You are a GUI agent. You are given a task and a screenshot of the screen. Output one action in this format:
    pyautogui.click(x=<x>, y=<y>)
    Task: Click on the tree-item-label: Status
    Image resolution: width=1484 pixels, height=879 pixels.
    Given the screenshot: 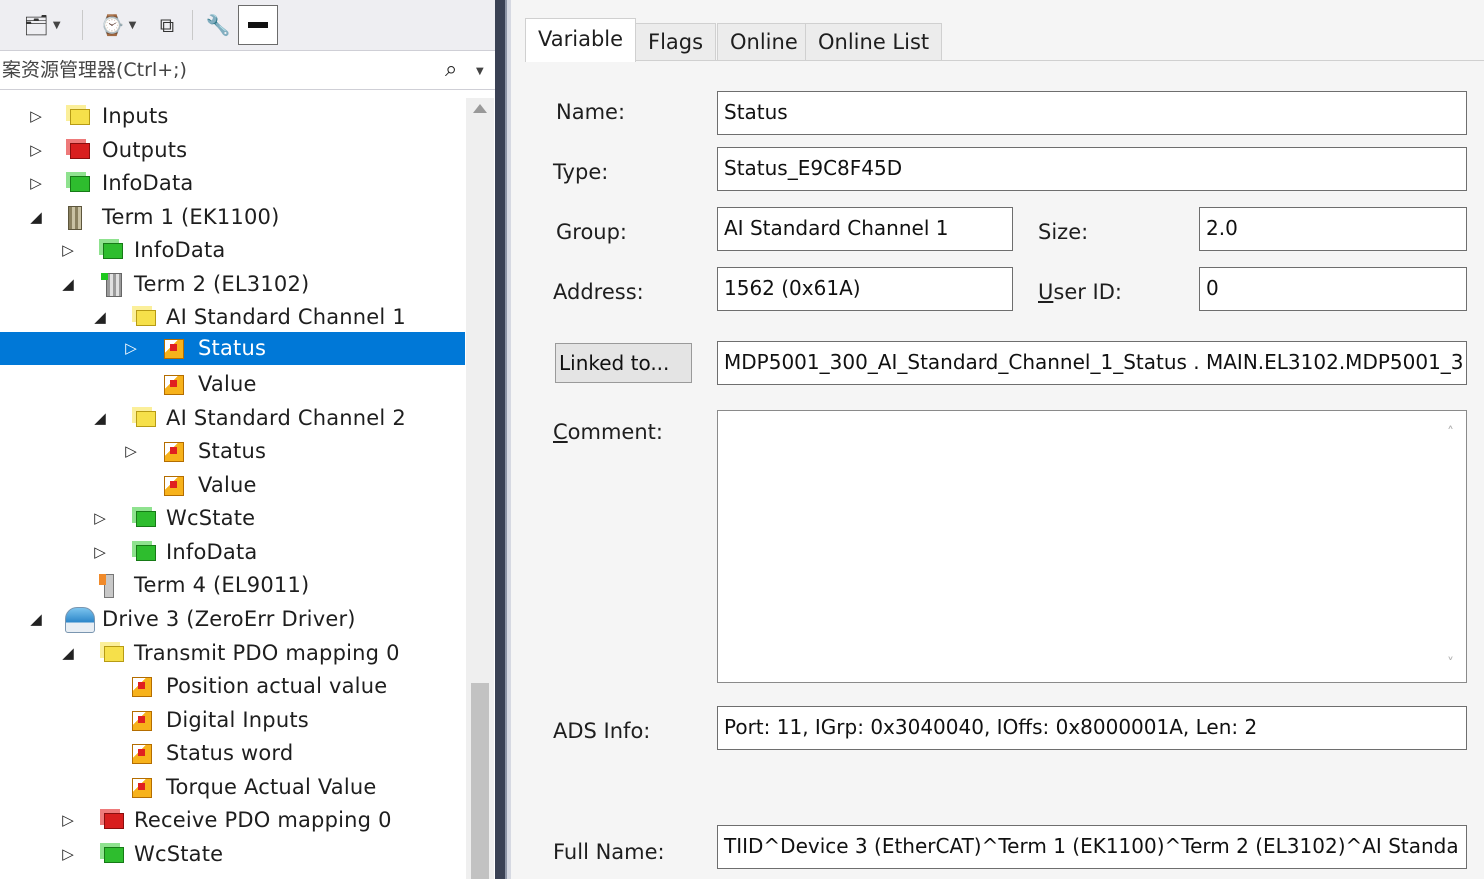 What is the action you would take?
    pyautogui.click(x=232, y=348)
    